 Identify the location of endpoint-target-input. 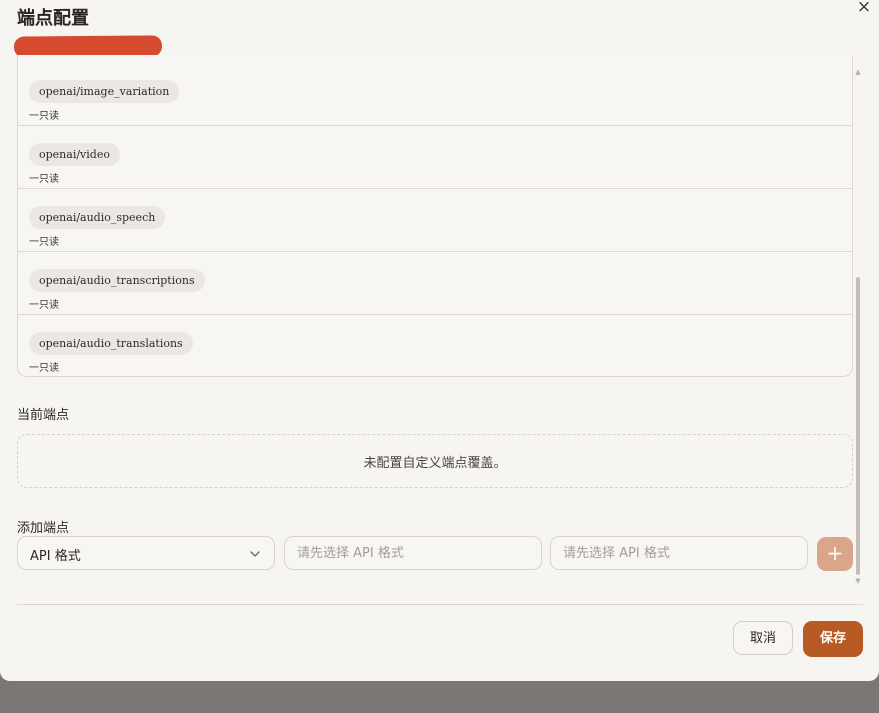
(679, 553).